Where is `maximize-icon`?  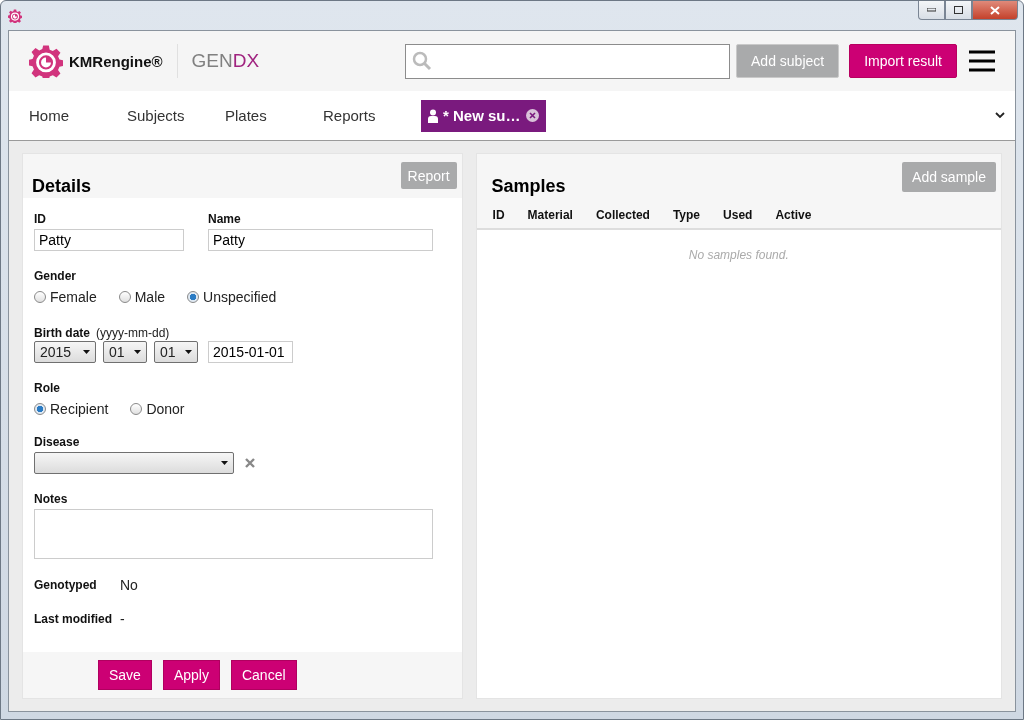
maximize-icon is located at coordinates (958, 10).